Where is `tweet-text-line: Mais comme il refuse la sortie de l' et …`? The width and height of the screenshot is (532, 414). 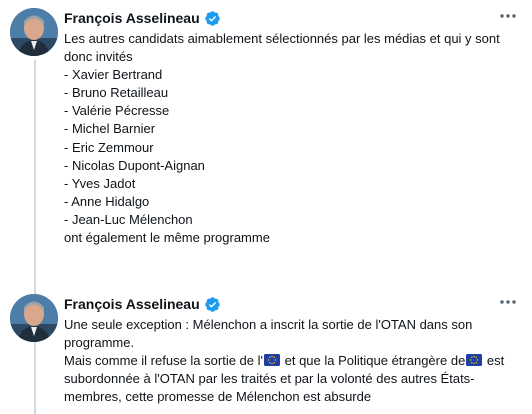 tweet-text-line: Mais comme il refuse la sortie de l' et … is located at coordinates (289, 361).